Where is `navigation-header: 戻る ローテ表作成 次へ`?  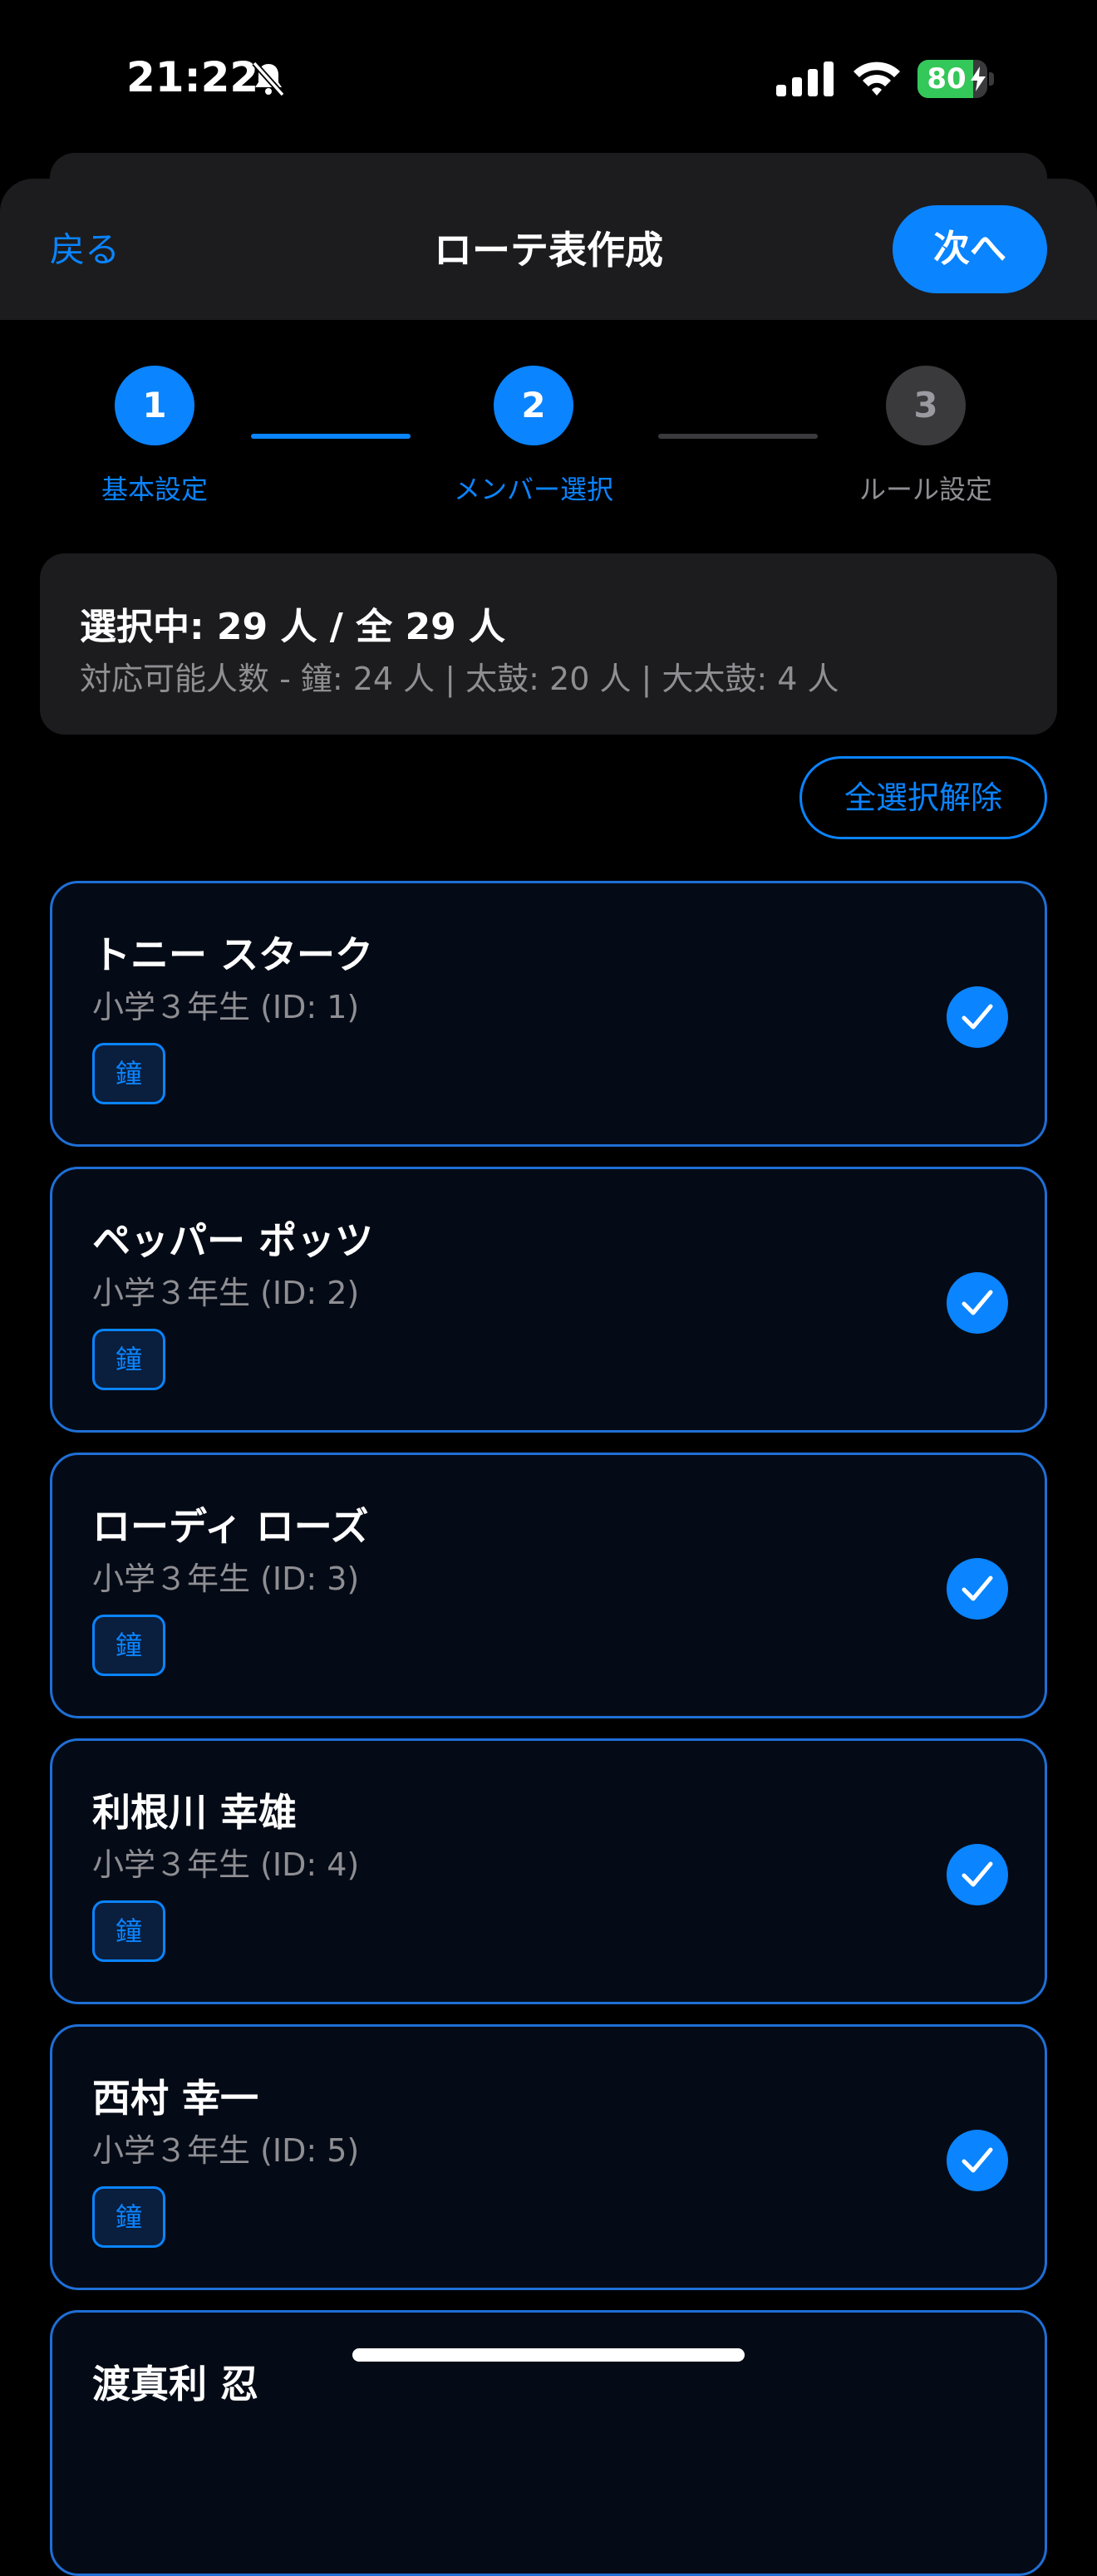 navigation-header: 戻る ローテ表作成 次へ is located at coordinates (548, 249).